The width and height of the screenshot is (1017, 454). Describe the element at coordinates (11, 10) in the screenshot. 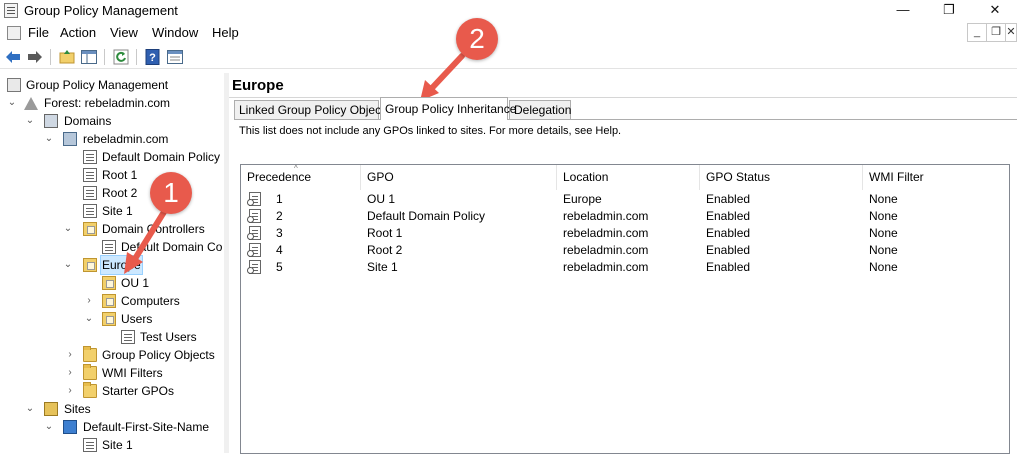

I see `gpm-app-icon` at that location.